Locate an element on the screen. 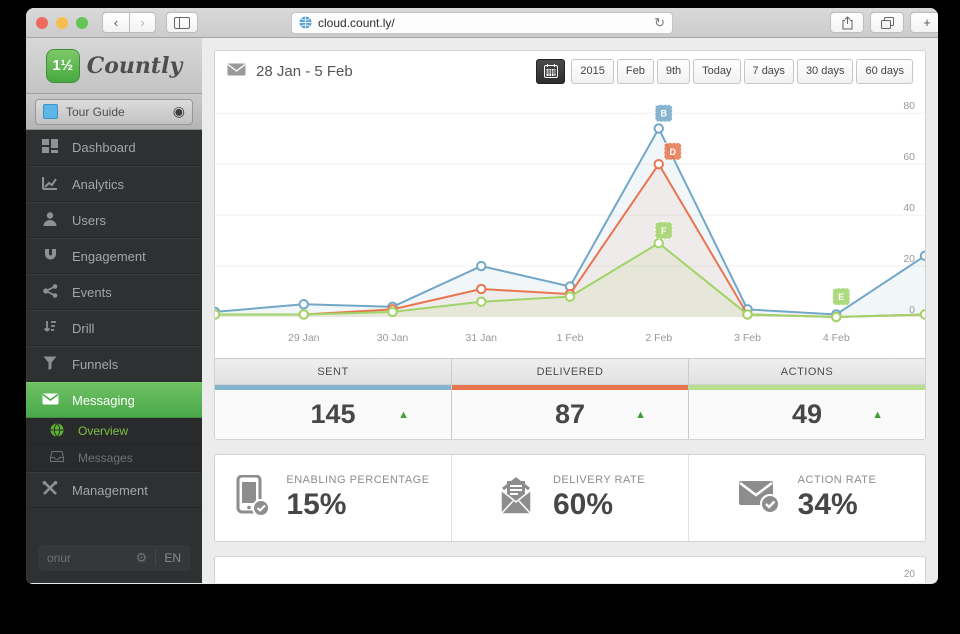  share-icon is located at coordinates (847, 22).